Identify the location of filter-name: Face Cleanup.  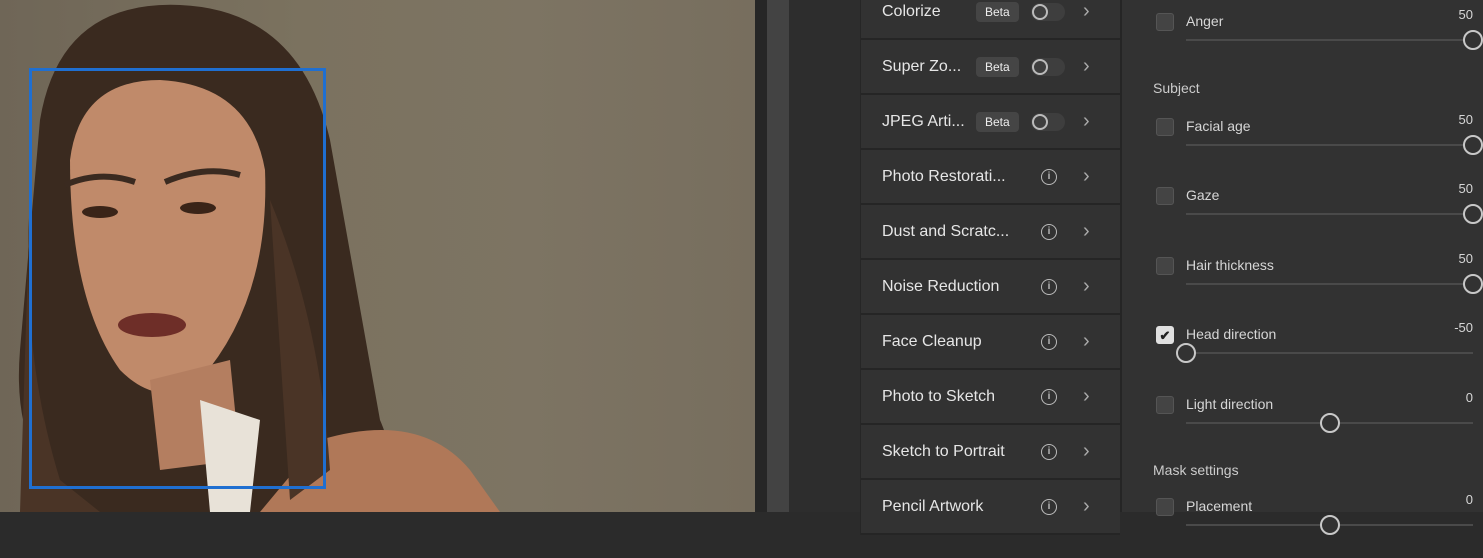
(932, 341).